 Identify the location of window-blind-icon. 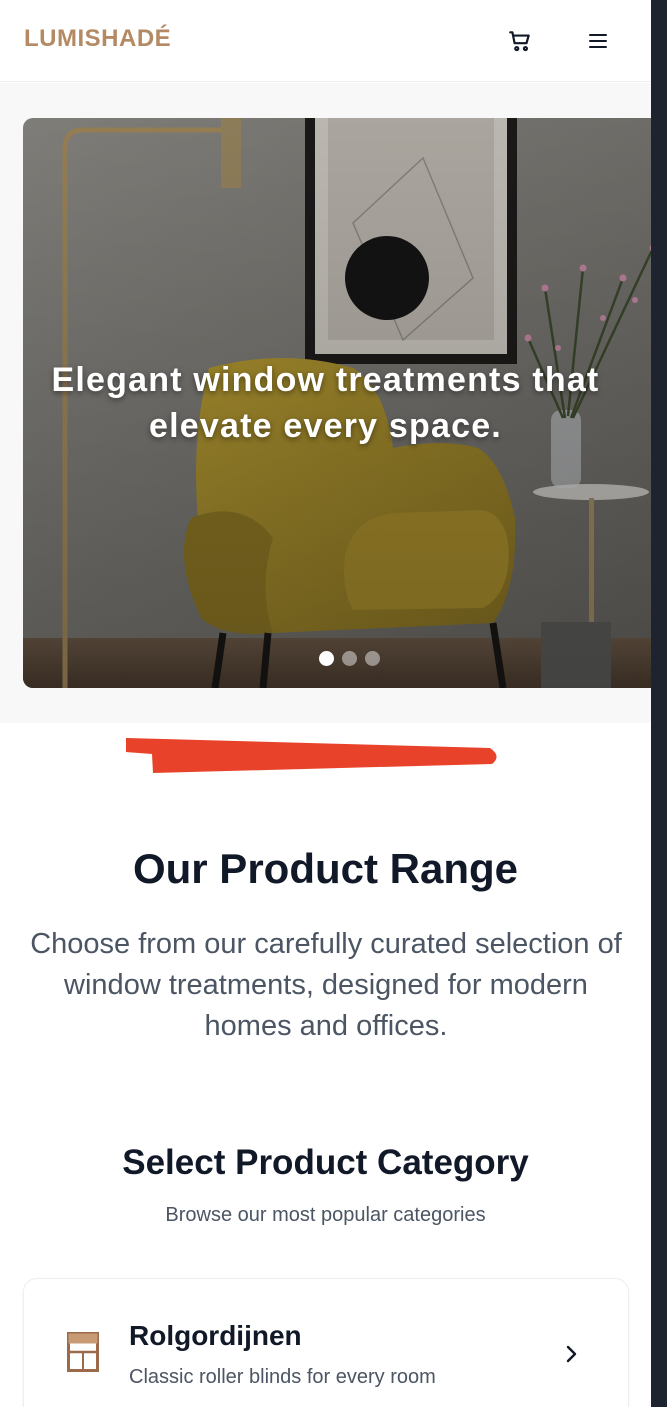
(83, 1354).